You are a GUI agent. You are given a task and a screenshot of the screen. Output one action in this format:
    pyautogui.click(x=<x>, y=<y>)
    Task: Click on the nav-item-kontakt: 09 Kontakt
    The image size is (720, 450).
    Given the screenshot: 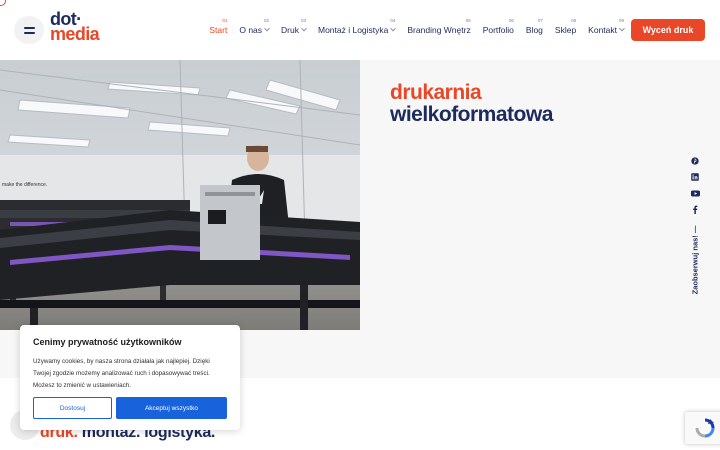 What is the action you would take?
    pyautogui.click(x=606, y=26)
    